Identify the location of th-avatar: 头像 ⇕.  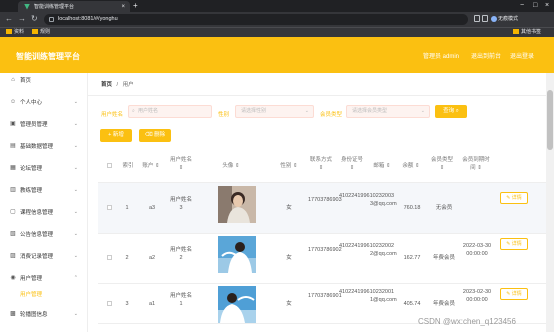
(231, 166).